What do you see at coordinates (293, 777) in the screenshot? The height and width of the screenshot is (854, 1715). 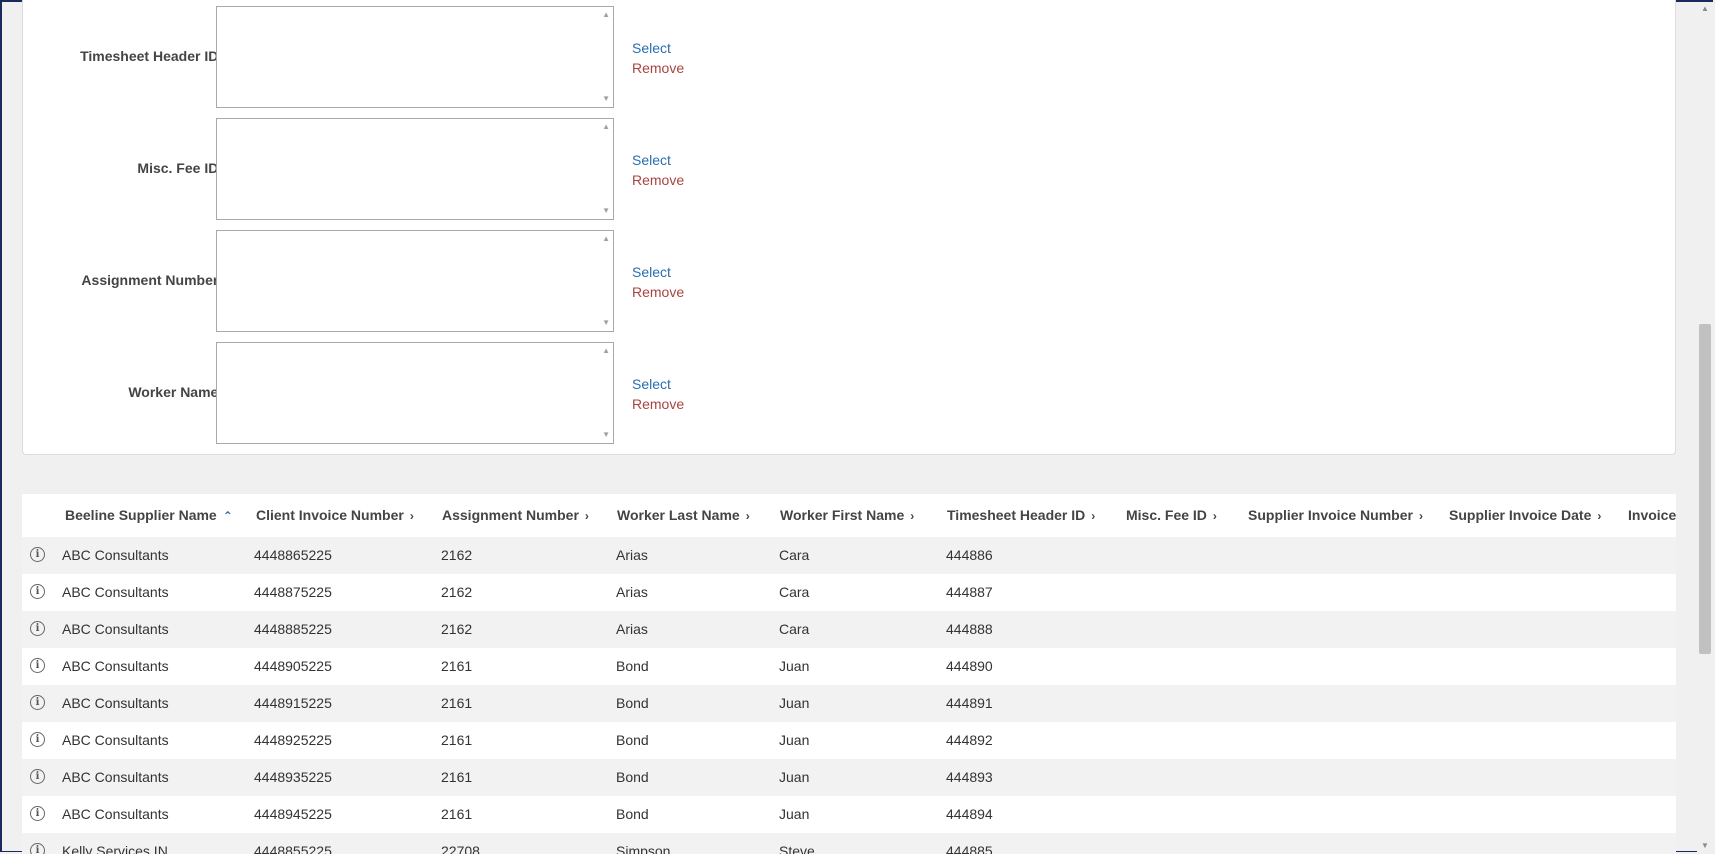 I see `client-invoice-number-cell: 4448935225` at bounding box center [293, 777].